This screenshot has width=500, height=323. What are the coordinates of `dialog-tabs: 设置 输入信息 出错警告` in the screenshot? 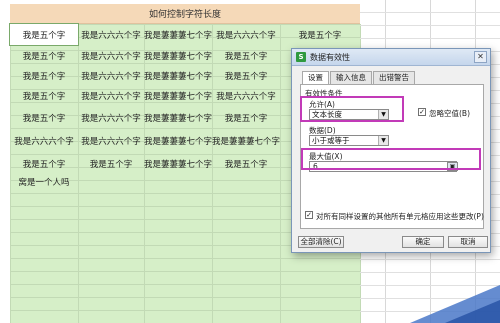 It's located at (359, 78).